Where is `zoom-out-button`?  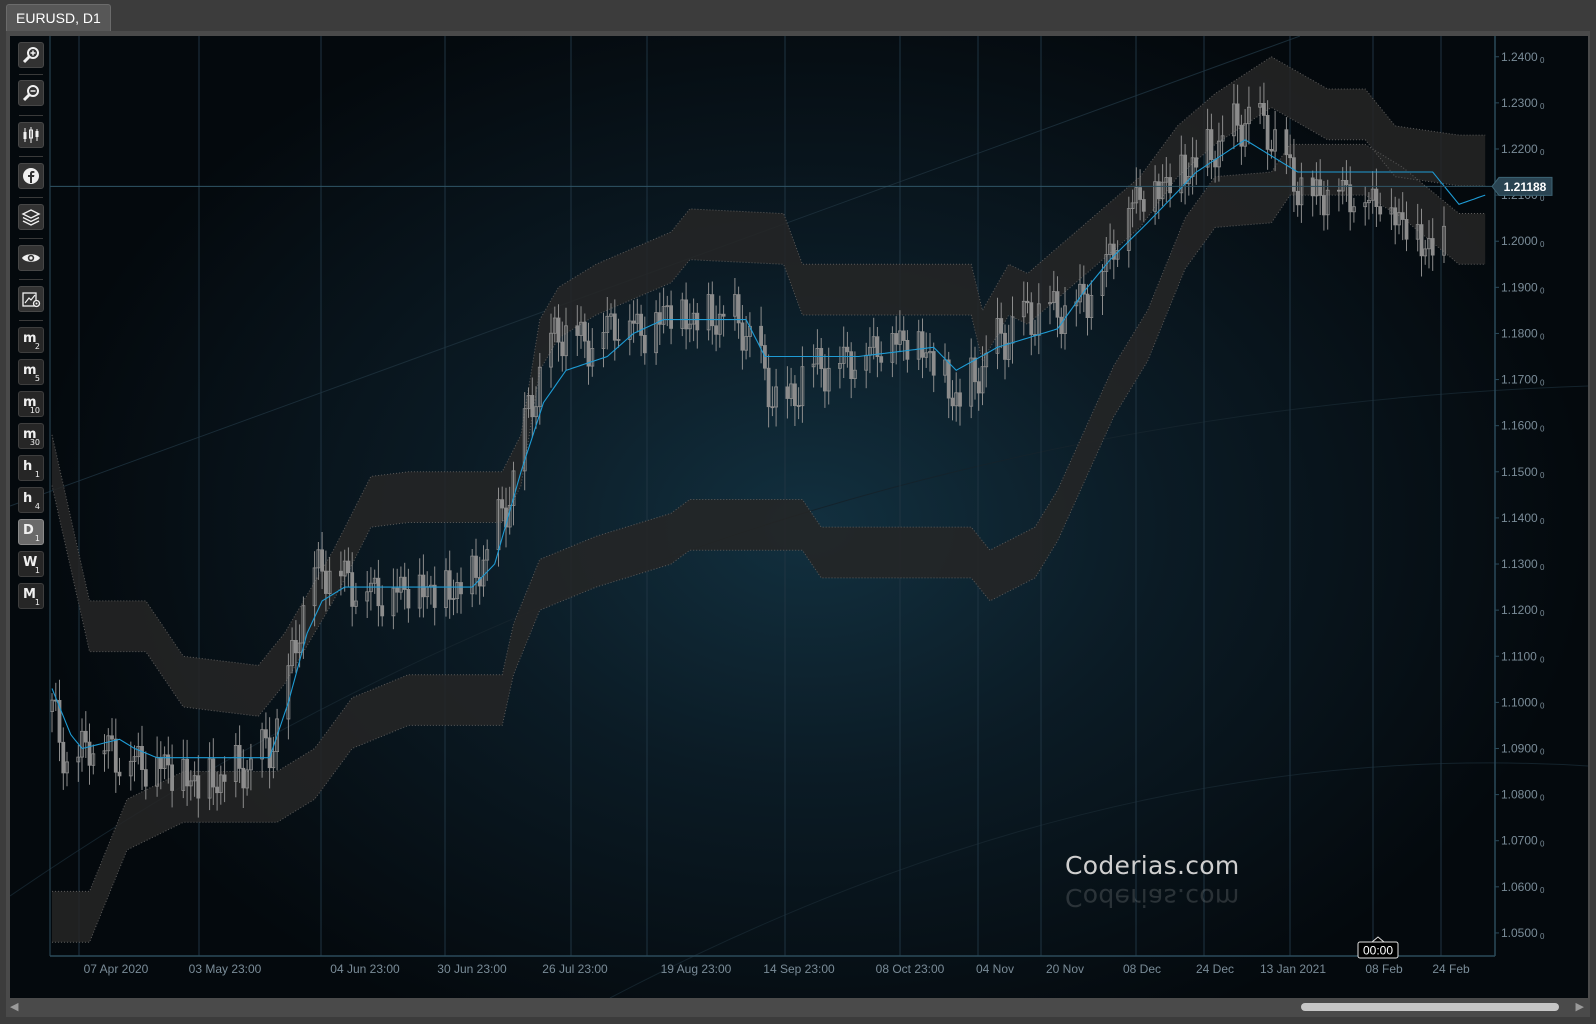 zoom-out-button is located at coordinates (31, 93).